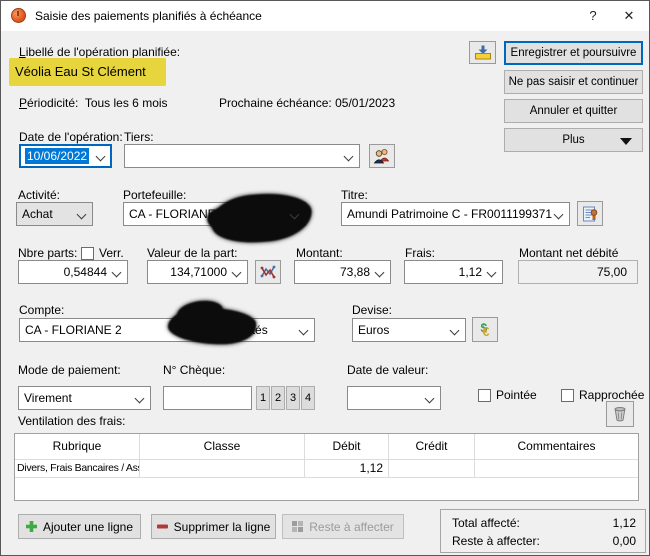  I want to click on table-cell-credit, so click(432, 468).